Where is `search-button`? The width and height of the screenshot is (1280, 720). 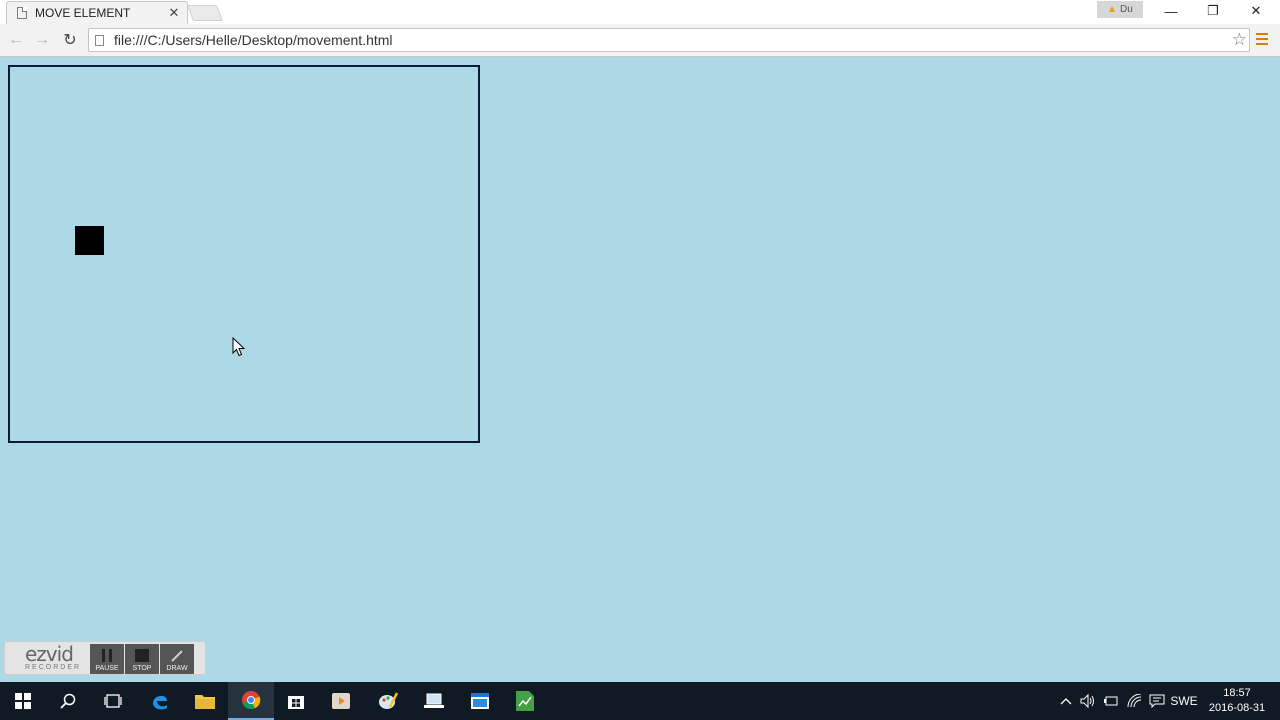
search-button is located at coordinates (68, 701).